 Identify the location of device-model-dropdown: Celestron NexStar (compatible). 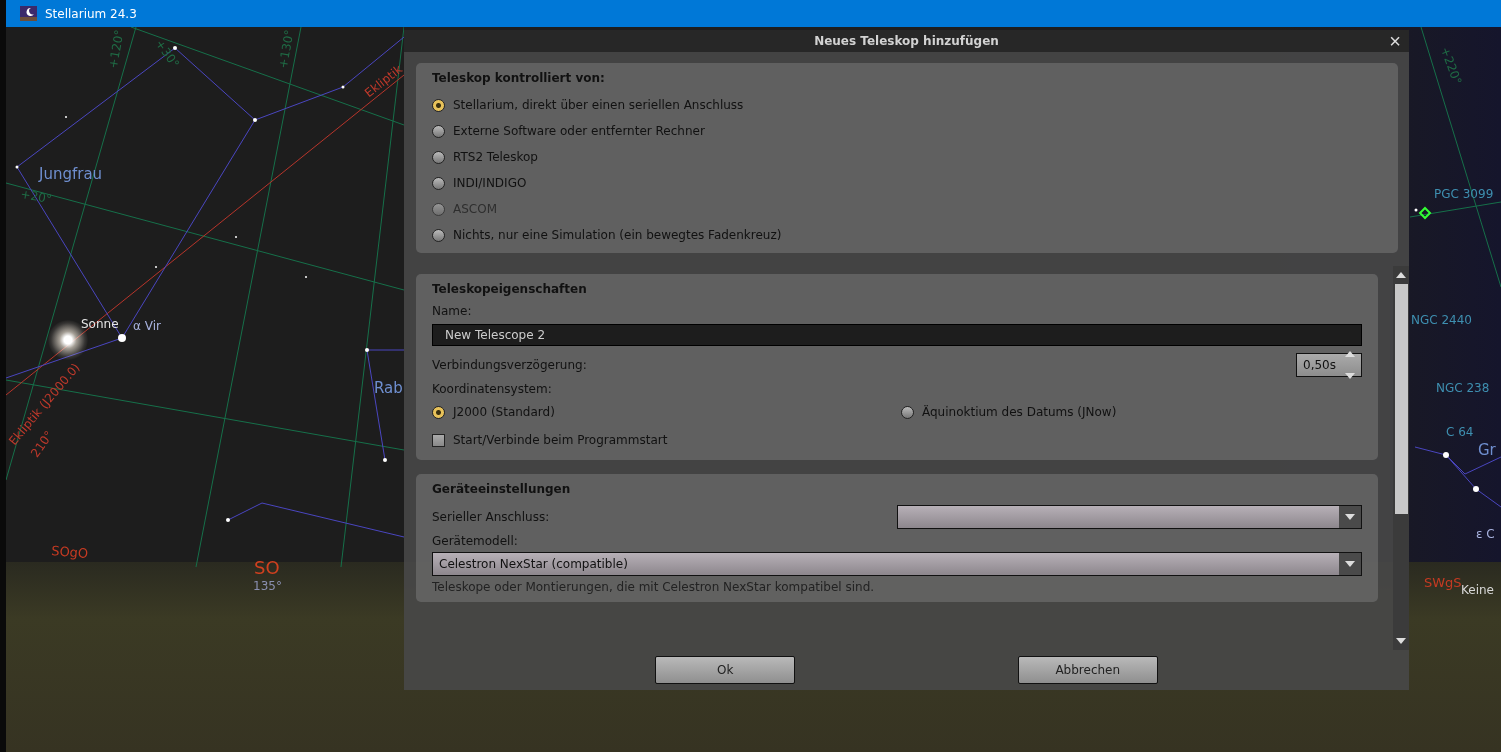
(897, 564).